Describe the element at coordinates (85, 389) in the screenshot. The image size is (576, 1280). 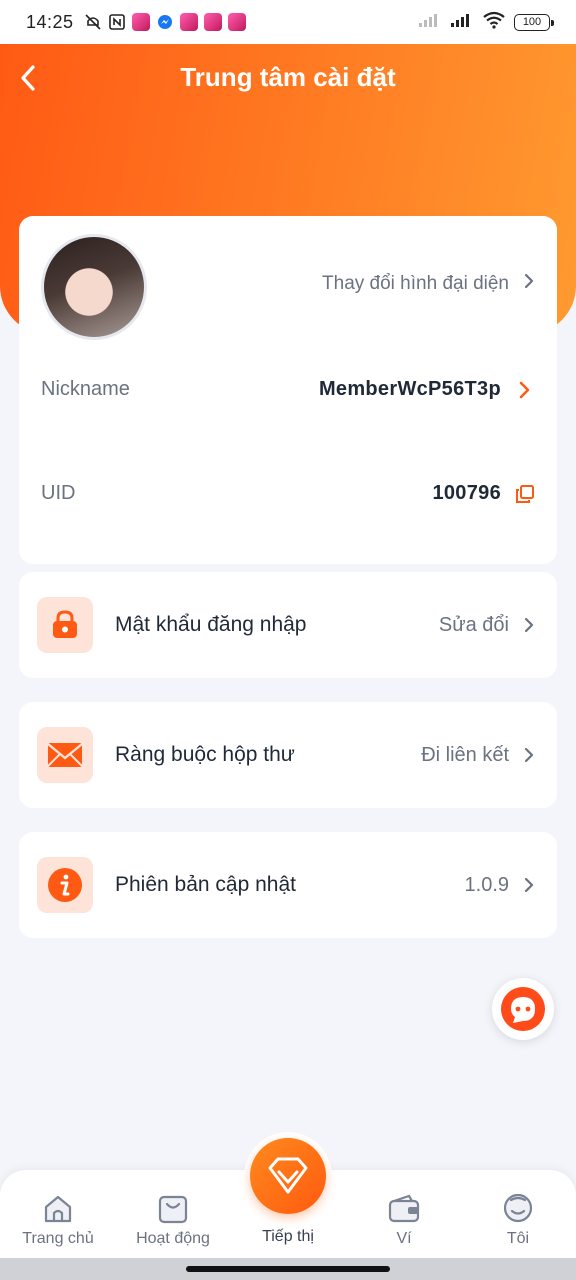
I see `nickname-label: Nickname` at that location.